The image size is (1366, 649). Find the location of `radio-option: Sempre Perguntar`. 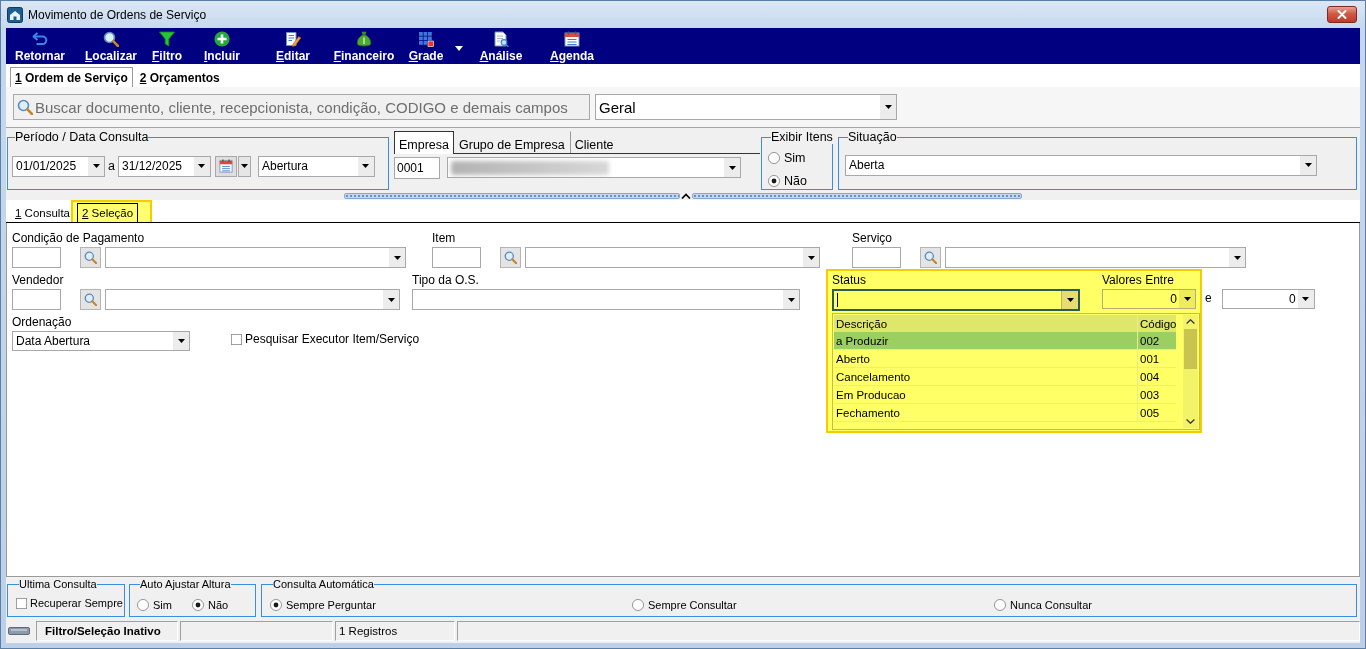

radio-option: Sempre Perguntar is located at coordinates (323, 605).